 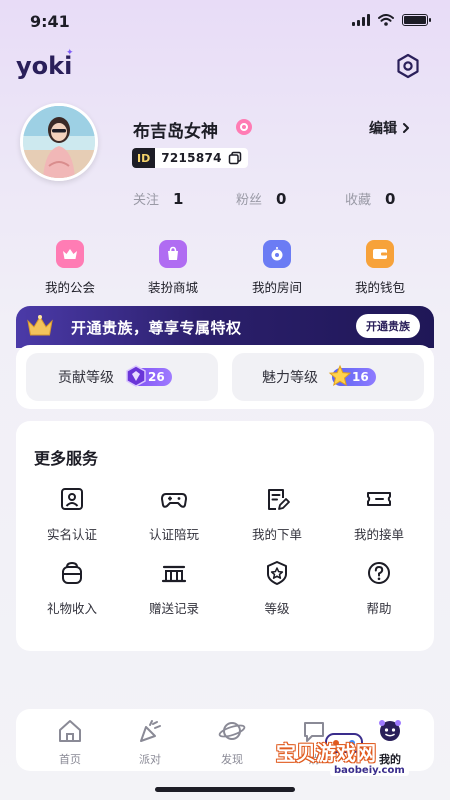 I want to click on signal-icon, so click(x=361, y=20).